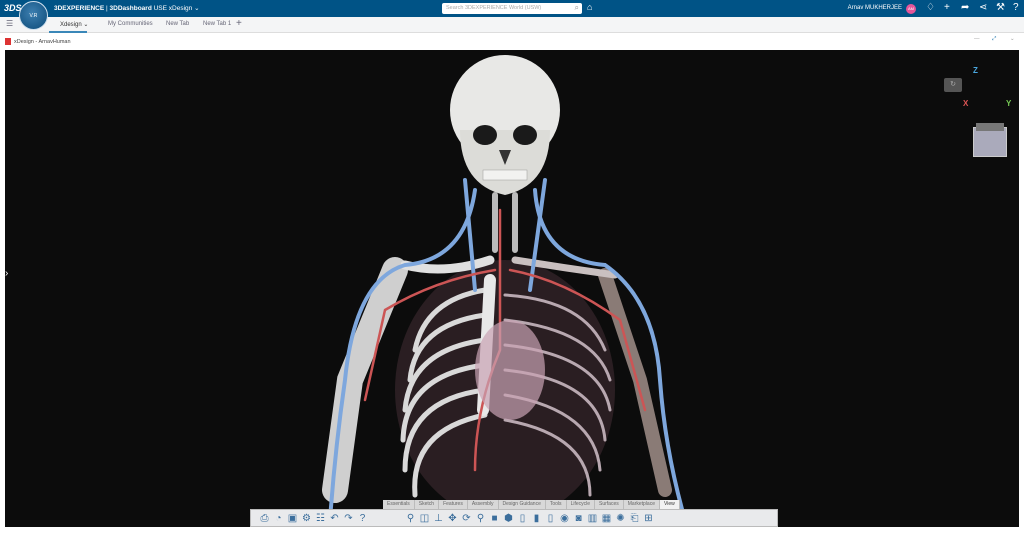 The image size is (1024, 534). I want to click on maximize-icon: ⤢, so click(994, 39).